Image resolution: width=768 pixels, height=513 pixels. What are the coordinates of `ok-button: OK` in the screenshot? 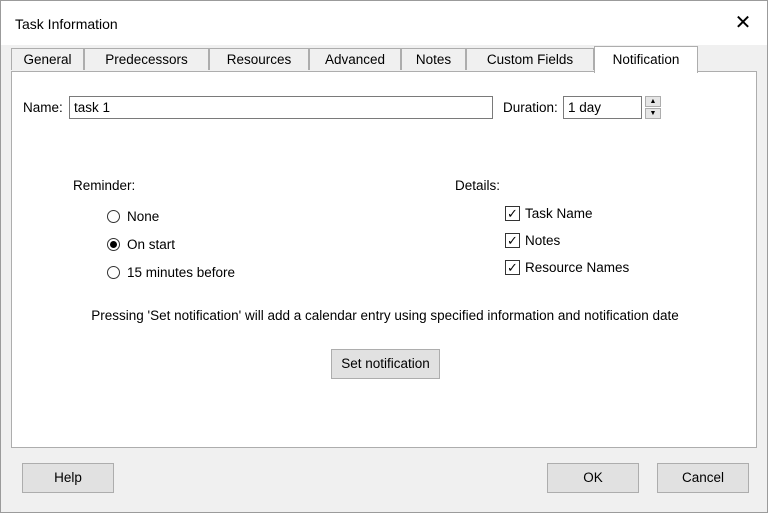 It's located at (593, 478).